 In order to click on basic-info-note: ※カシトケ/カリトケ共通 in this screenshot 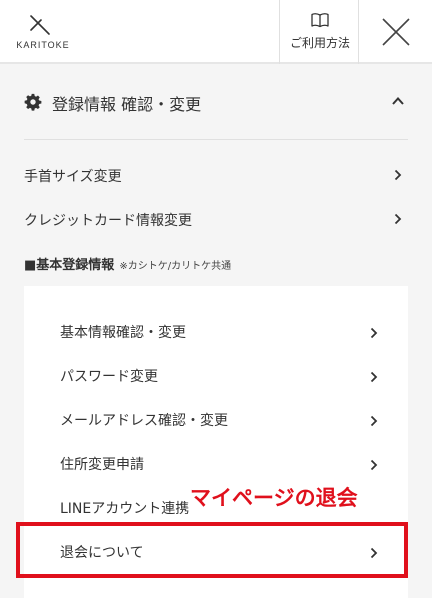, I will do `click(175, 266)`.